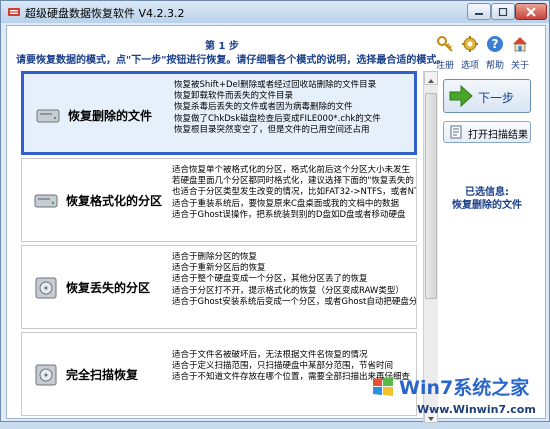  Describe the element at coordinates (285, 203) in the screenshot. I see `option-line: 适合于重装系统后，要恢复原来C盘桌面或我的文档中的数据` at that location.